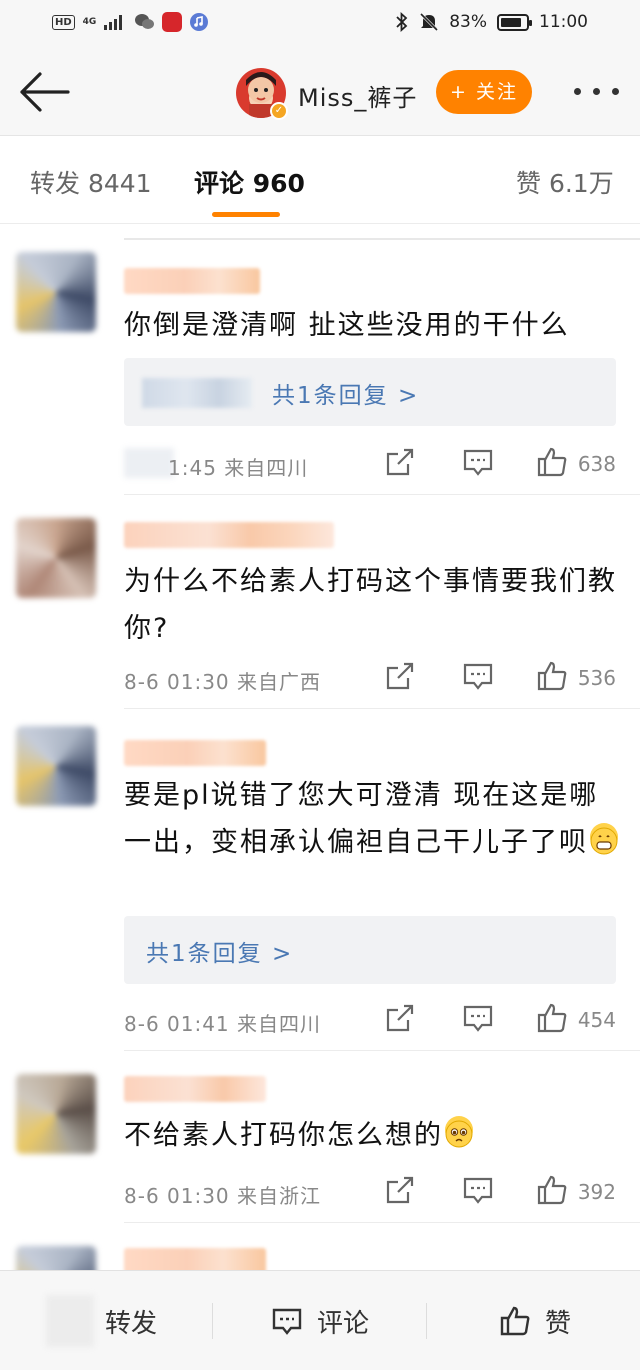 Image resolution: width=640 pixels, height=1370 pixels. What do you see at coordinates (63, 22) in the screenshot?
I see `hd-indicator: HD` at bounding box center [63, 22].